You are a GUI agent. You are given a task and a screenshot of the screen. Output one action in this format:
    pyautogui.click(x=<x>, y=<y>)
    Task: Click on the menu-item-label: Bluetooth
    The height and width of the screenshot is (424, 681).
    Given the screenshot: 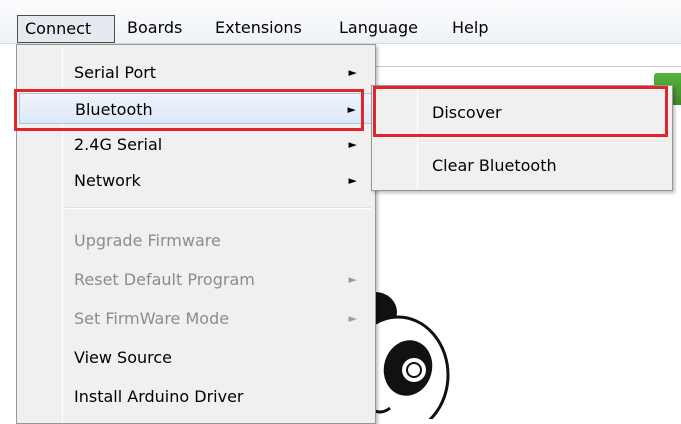 What is the action you would take?
    pyautogui.click(x=114, y=109)
    